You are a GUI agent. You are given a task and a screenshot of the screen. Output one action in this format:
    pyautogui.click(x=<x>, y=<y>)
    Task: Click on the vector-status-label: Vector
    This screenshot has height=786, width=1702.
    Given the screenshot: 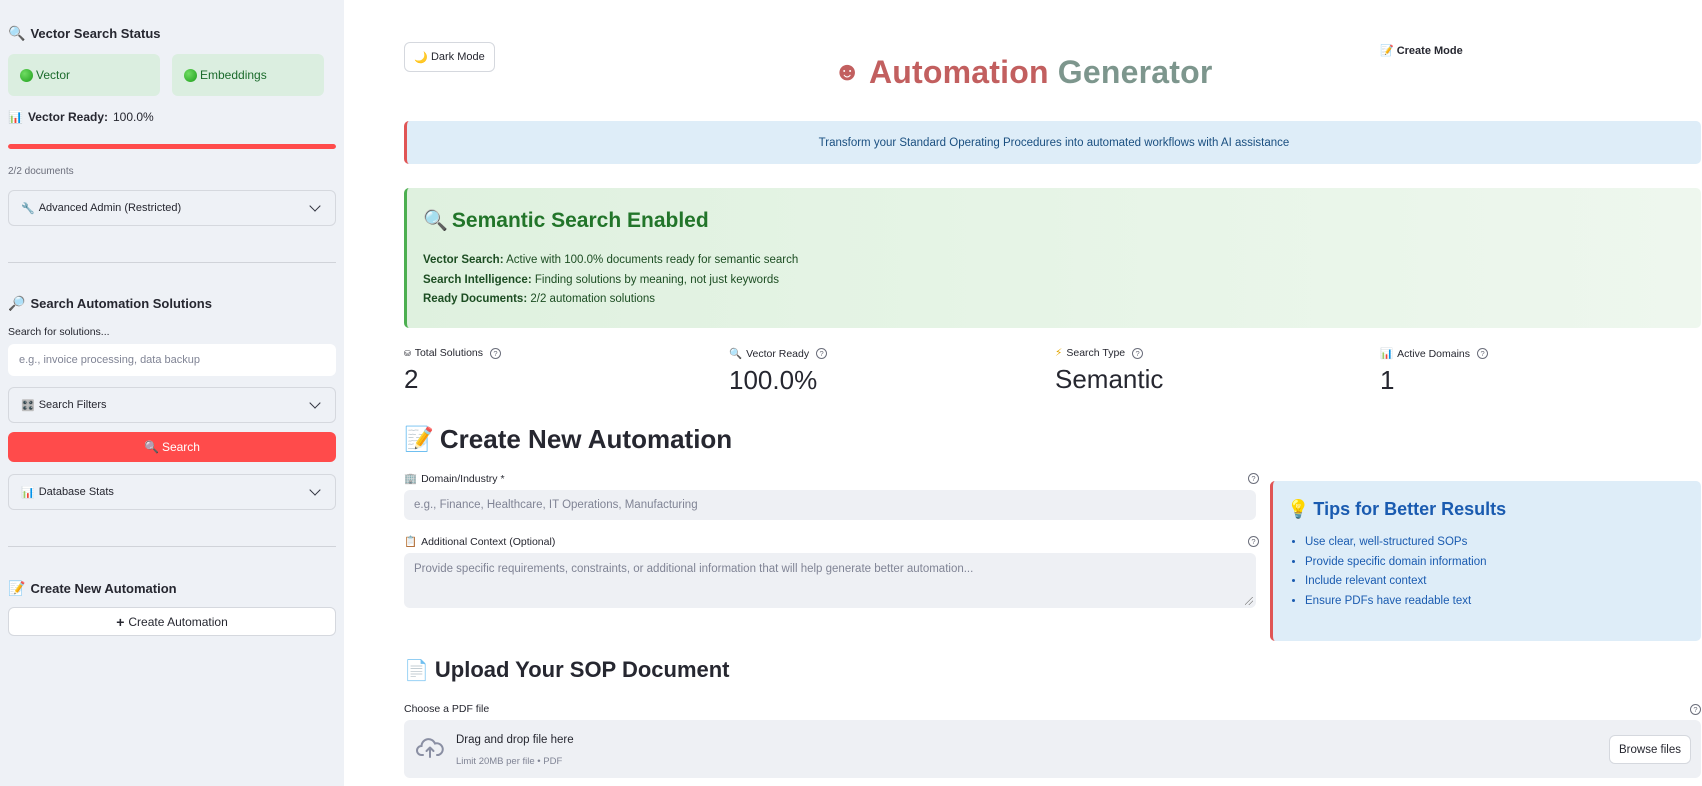 What is the action you would take?
    pyautogui.click(x=53, y=75)
    